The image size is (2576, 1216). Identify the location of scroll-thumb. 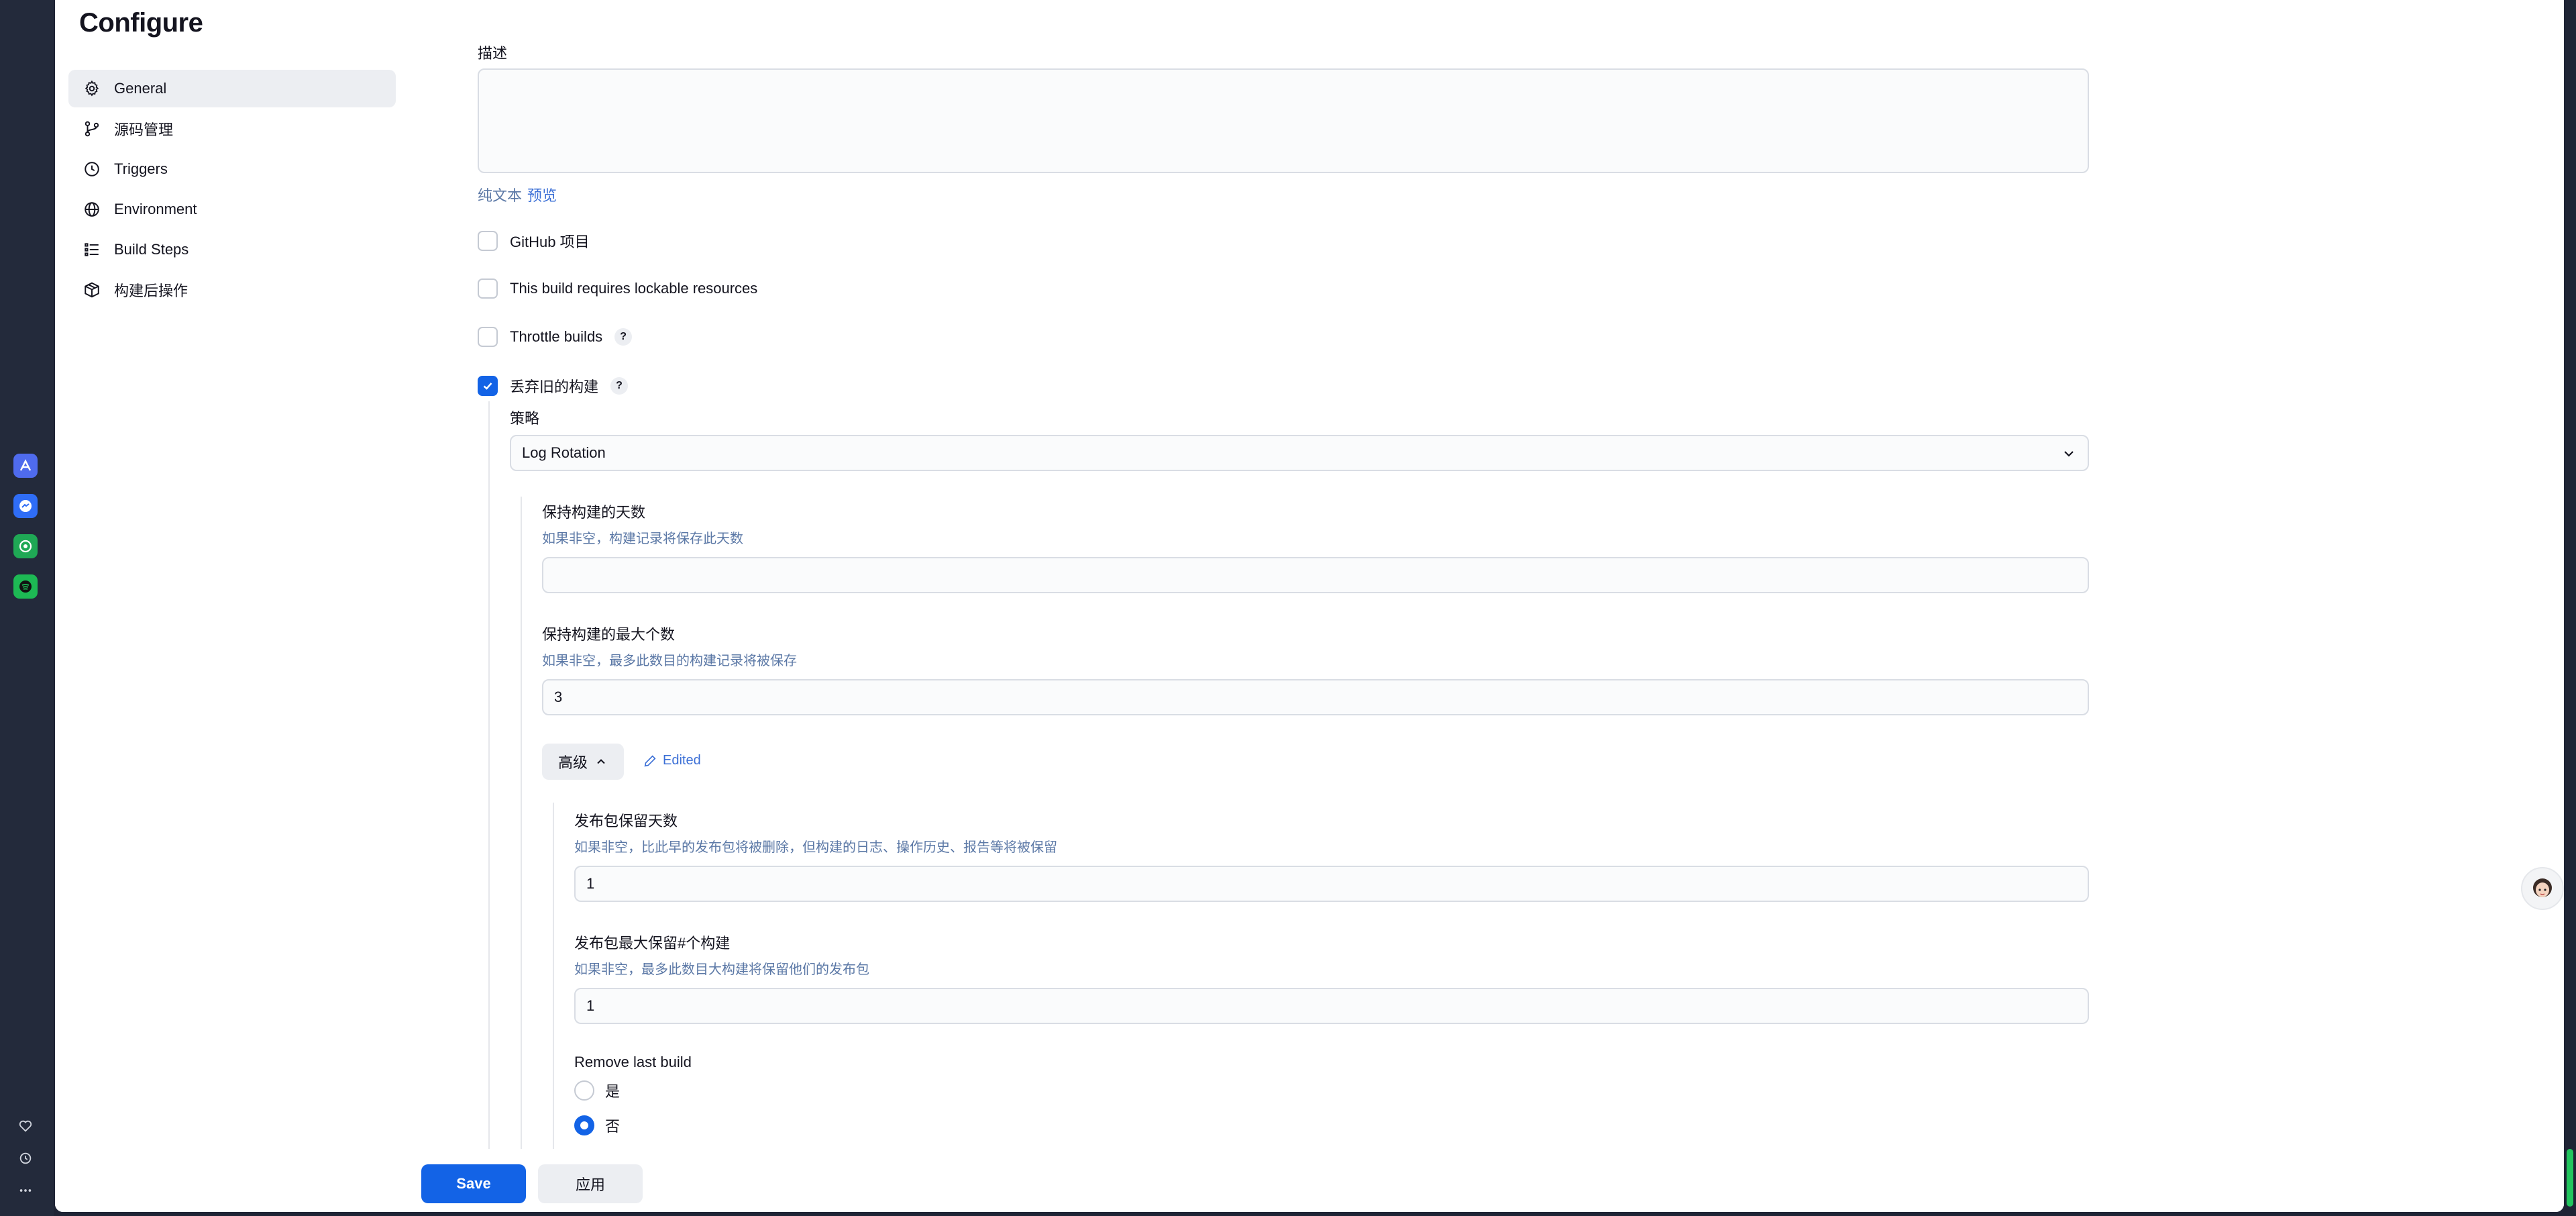
(2570, 1178).